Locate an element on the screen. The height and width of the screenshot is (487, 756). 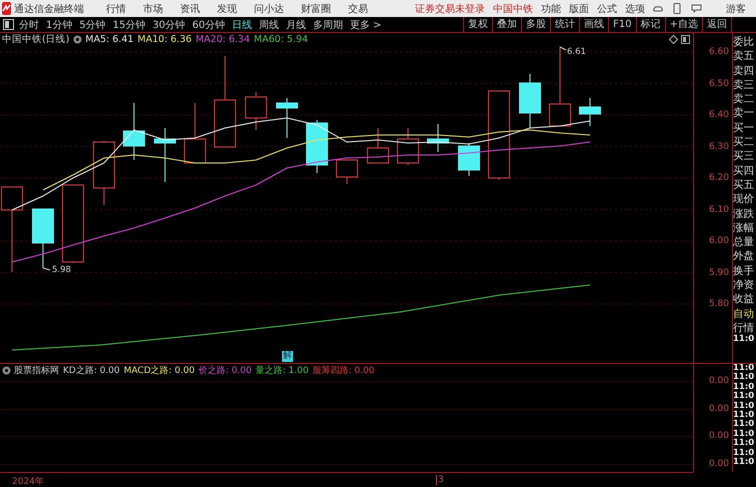
period-tab: 多周期 is located at coordinates (327, 25).